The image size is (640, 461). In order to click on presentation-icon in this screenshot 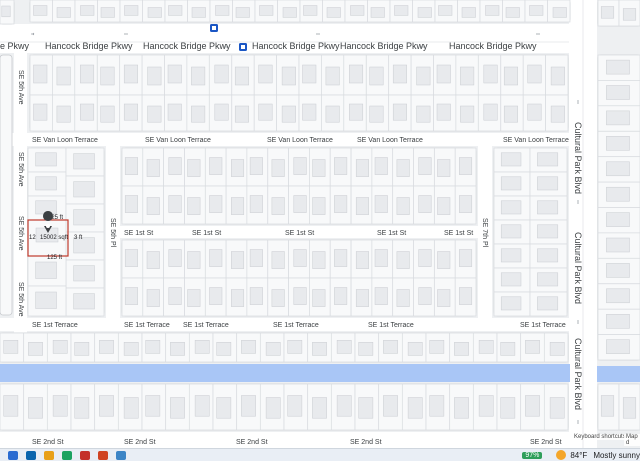, I will do `click(103, 455)`.